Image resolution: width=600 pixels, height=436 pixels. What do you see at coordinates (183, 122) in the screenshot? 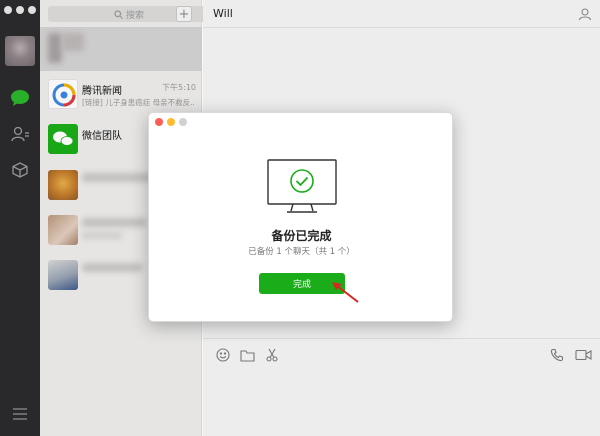
I see `dialog-zoom-dot` at bounding box center [183, 122].